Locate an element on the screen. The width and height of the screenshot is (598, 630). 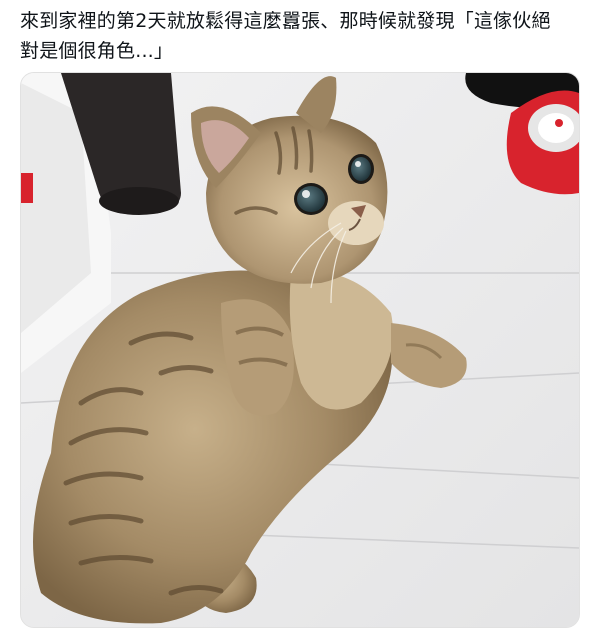
post-text-line-1: 來到家裡的第2天就放鬆得這麼囂張、那時候就發現「這傢伙絕 is located at coordinates (285, 21).